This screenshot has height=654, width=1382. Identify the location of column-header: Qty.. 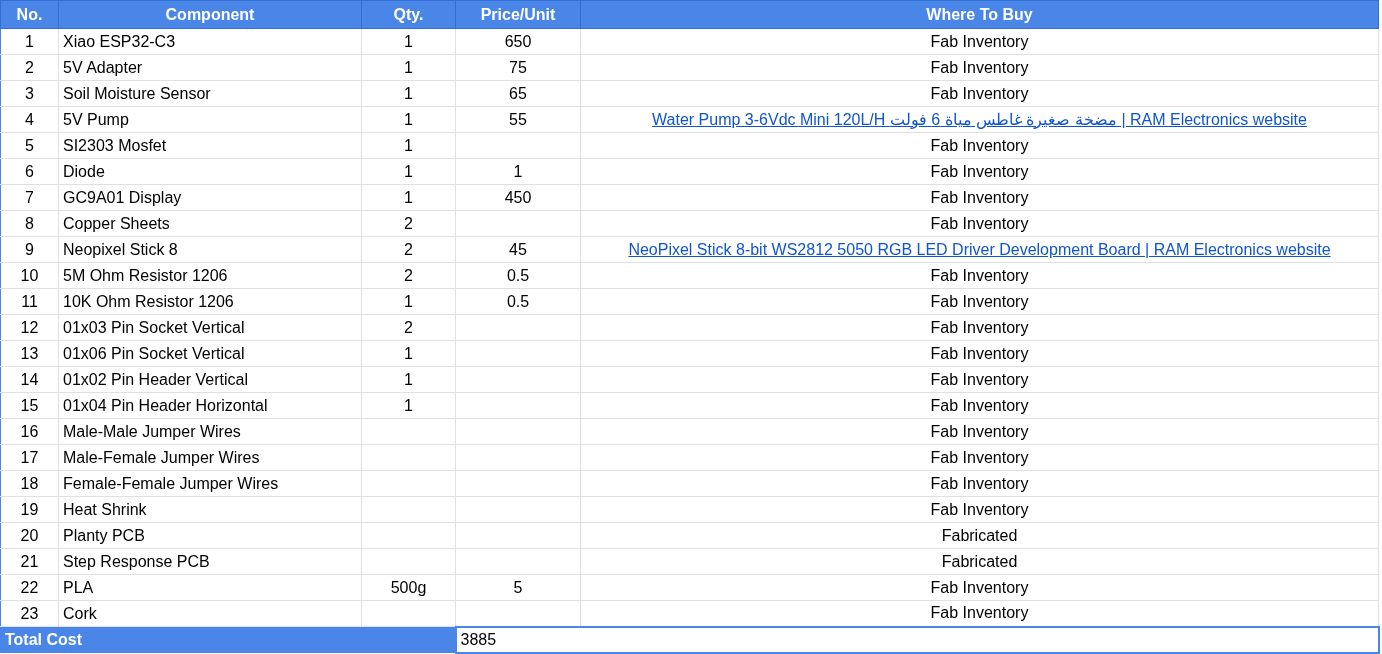
(408, 14).